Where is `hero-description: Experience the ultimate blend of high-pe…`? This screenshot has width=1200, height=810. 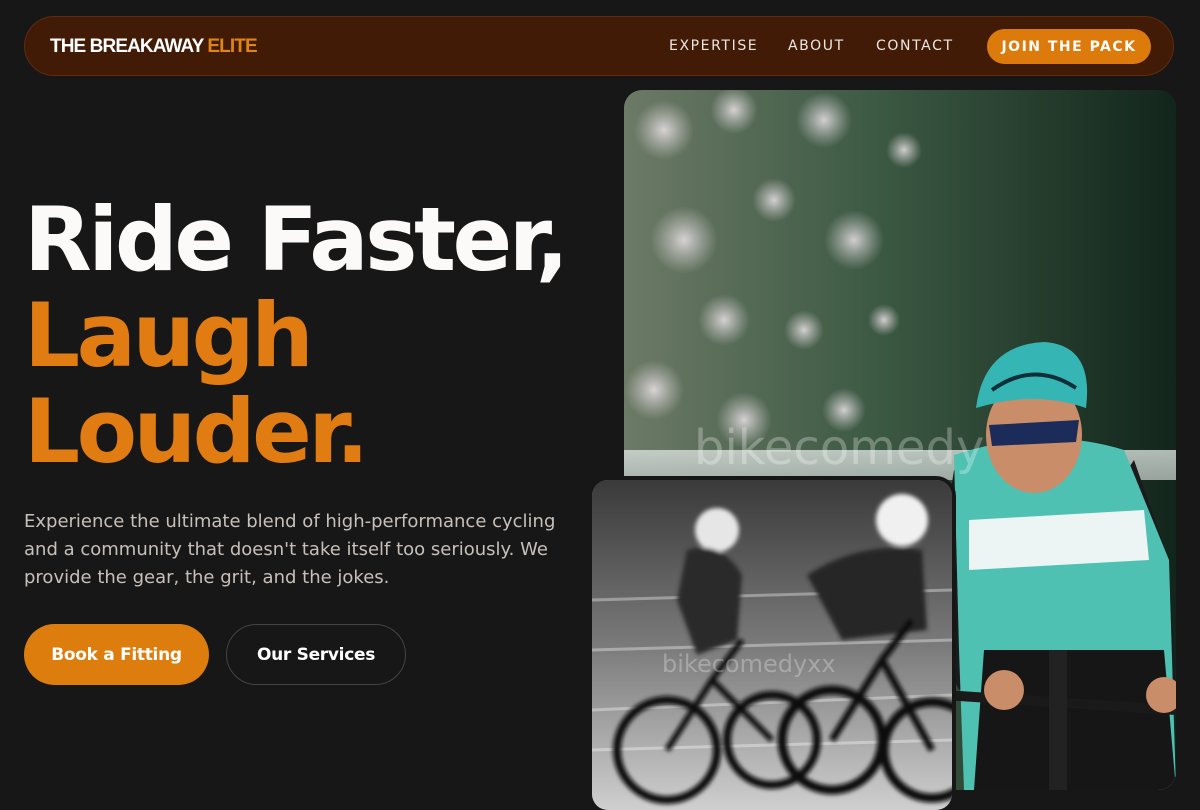 hero-description: Experience the ultimate blend of high-pe… is located at coordinates (290, 549).